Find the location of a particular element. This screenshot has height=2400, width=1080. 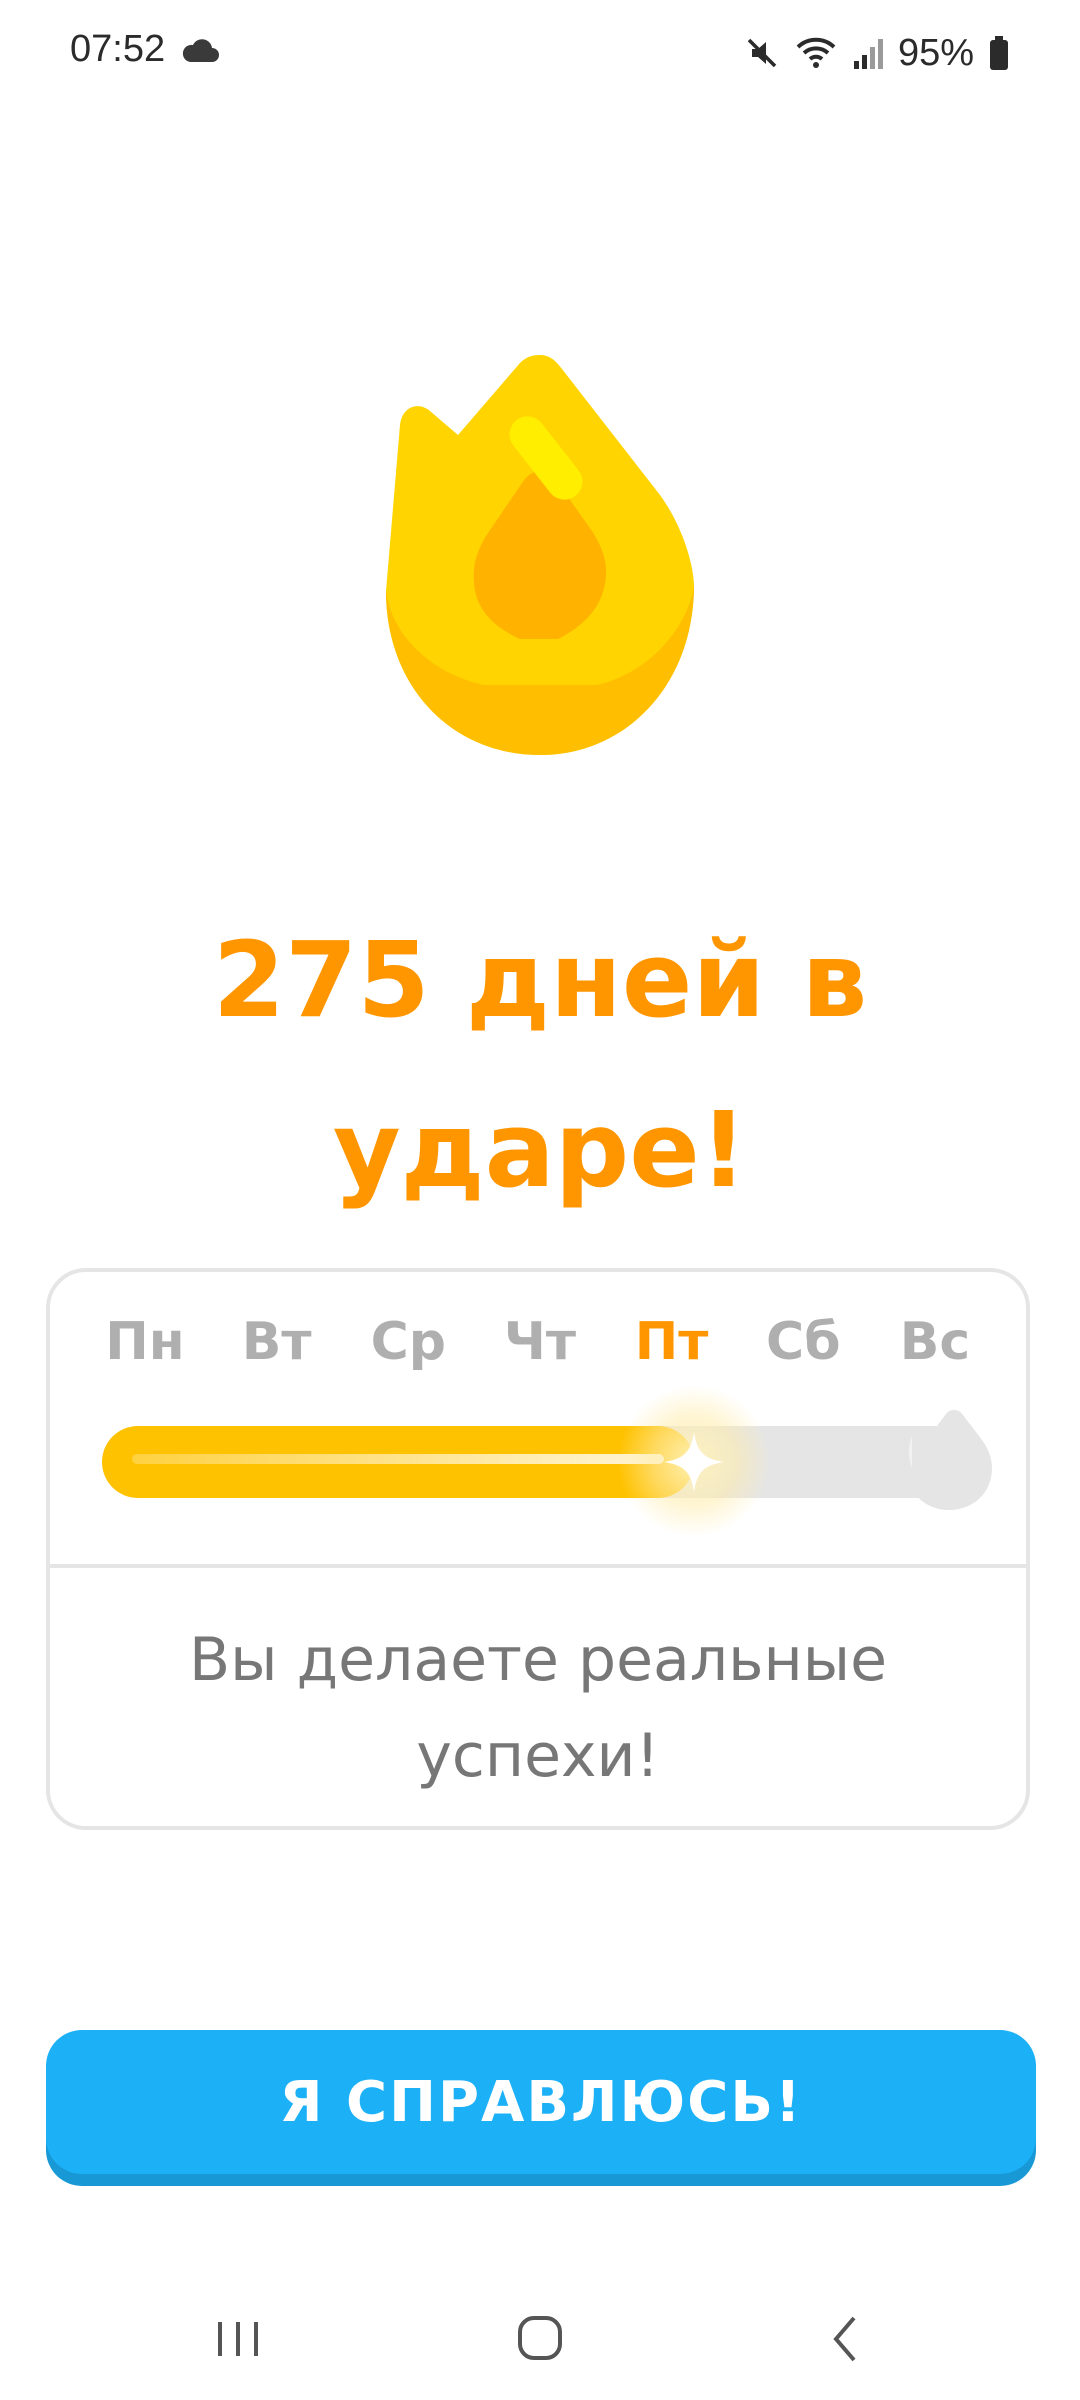

cloud-icon is located at coordinates (200, 50).